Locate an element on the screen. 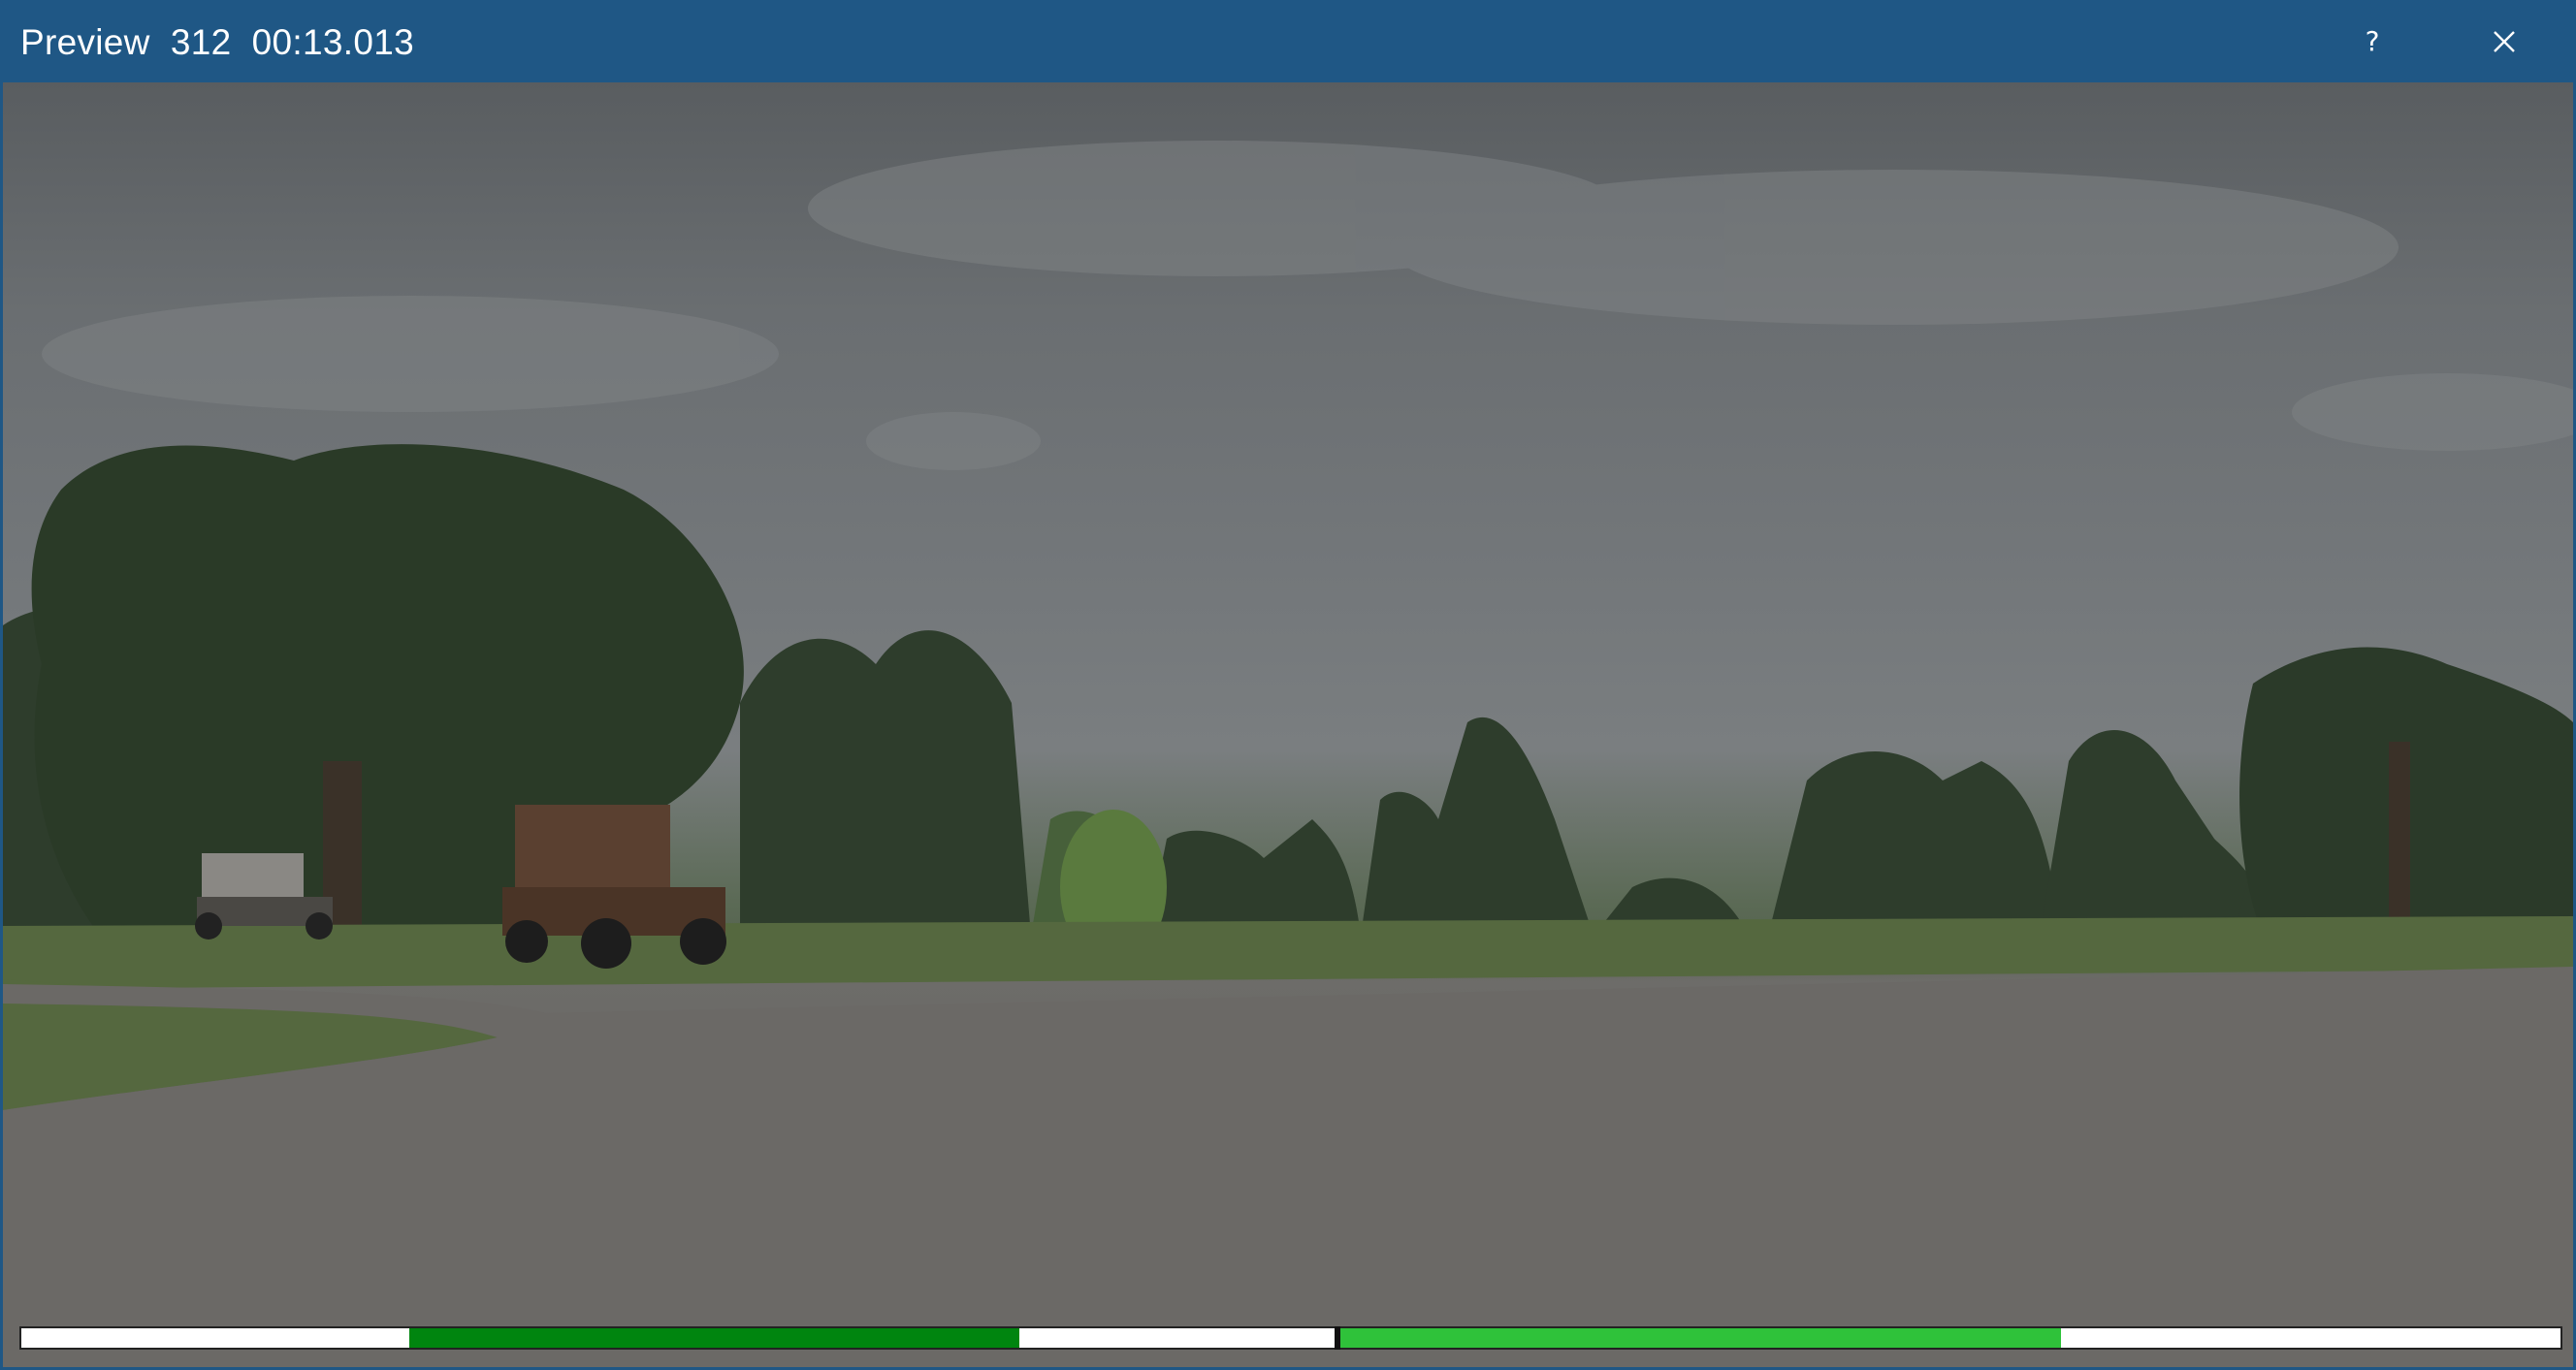 The width and height of the screenshot is (2576, 1370). timeline-scrubber is located at coordinates (1290, 1338).